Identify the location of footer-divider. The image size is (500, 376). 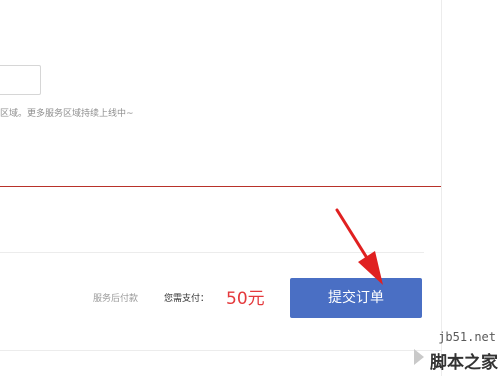
(220, 350).